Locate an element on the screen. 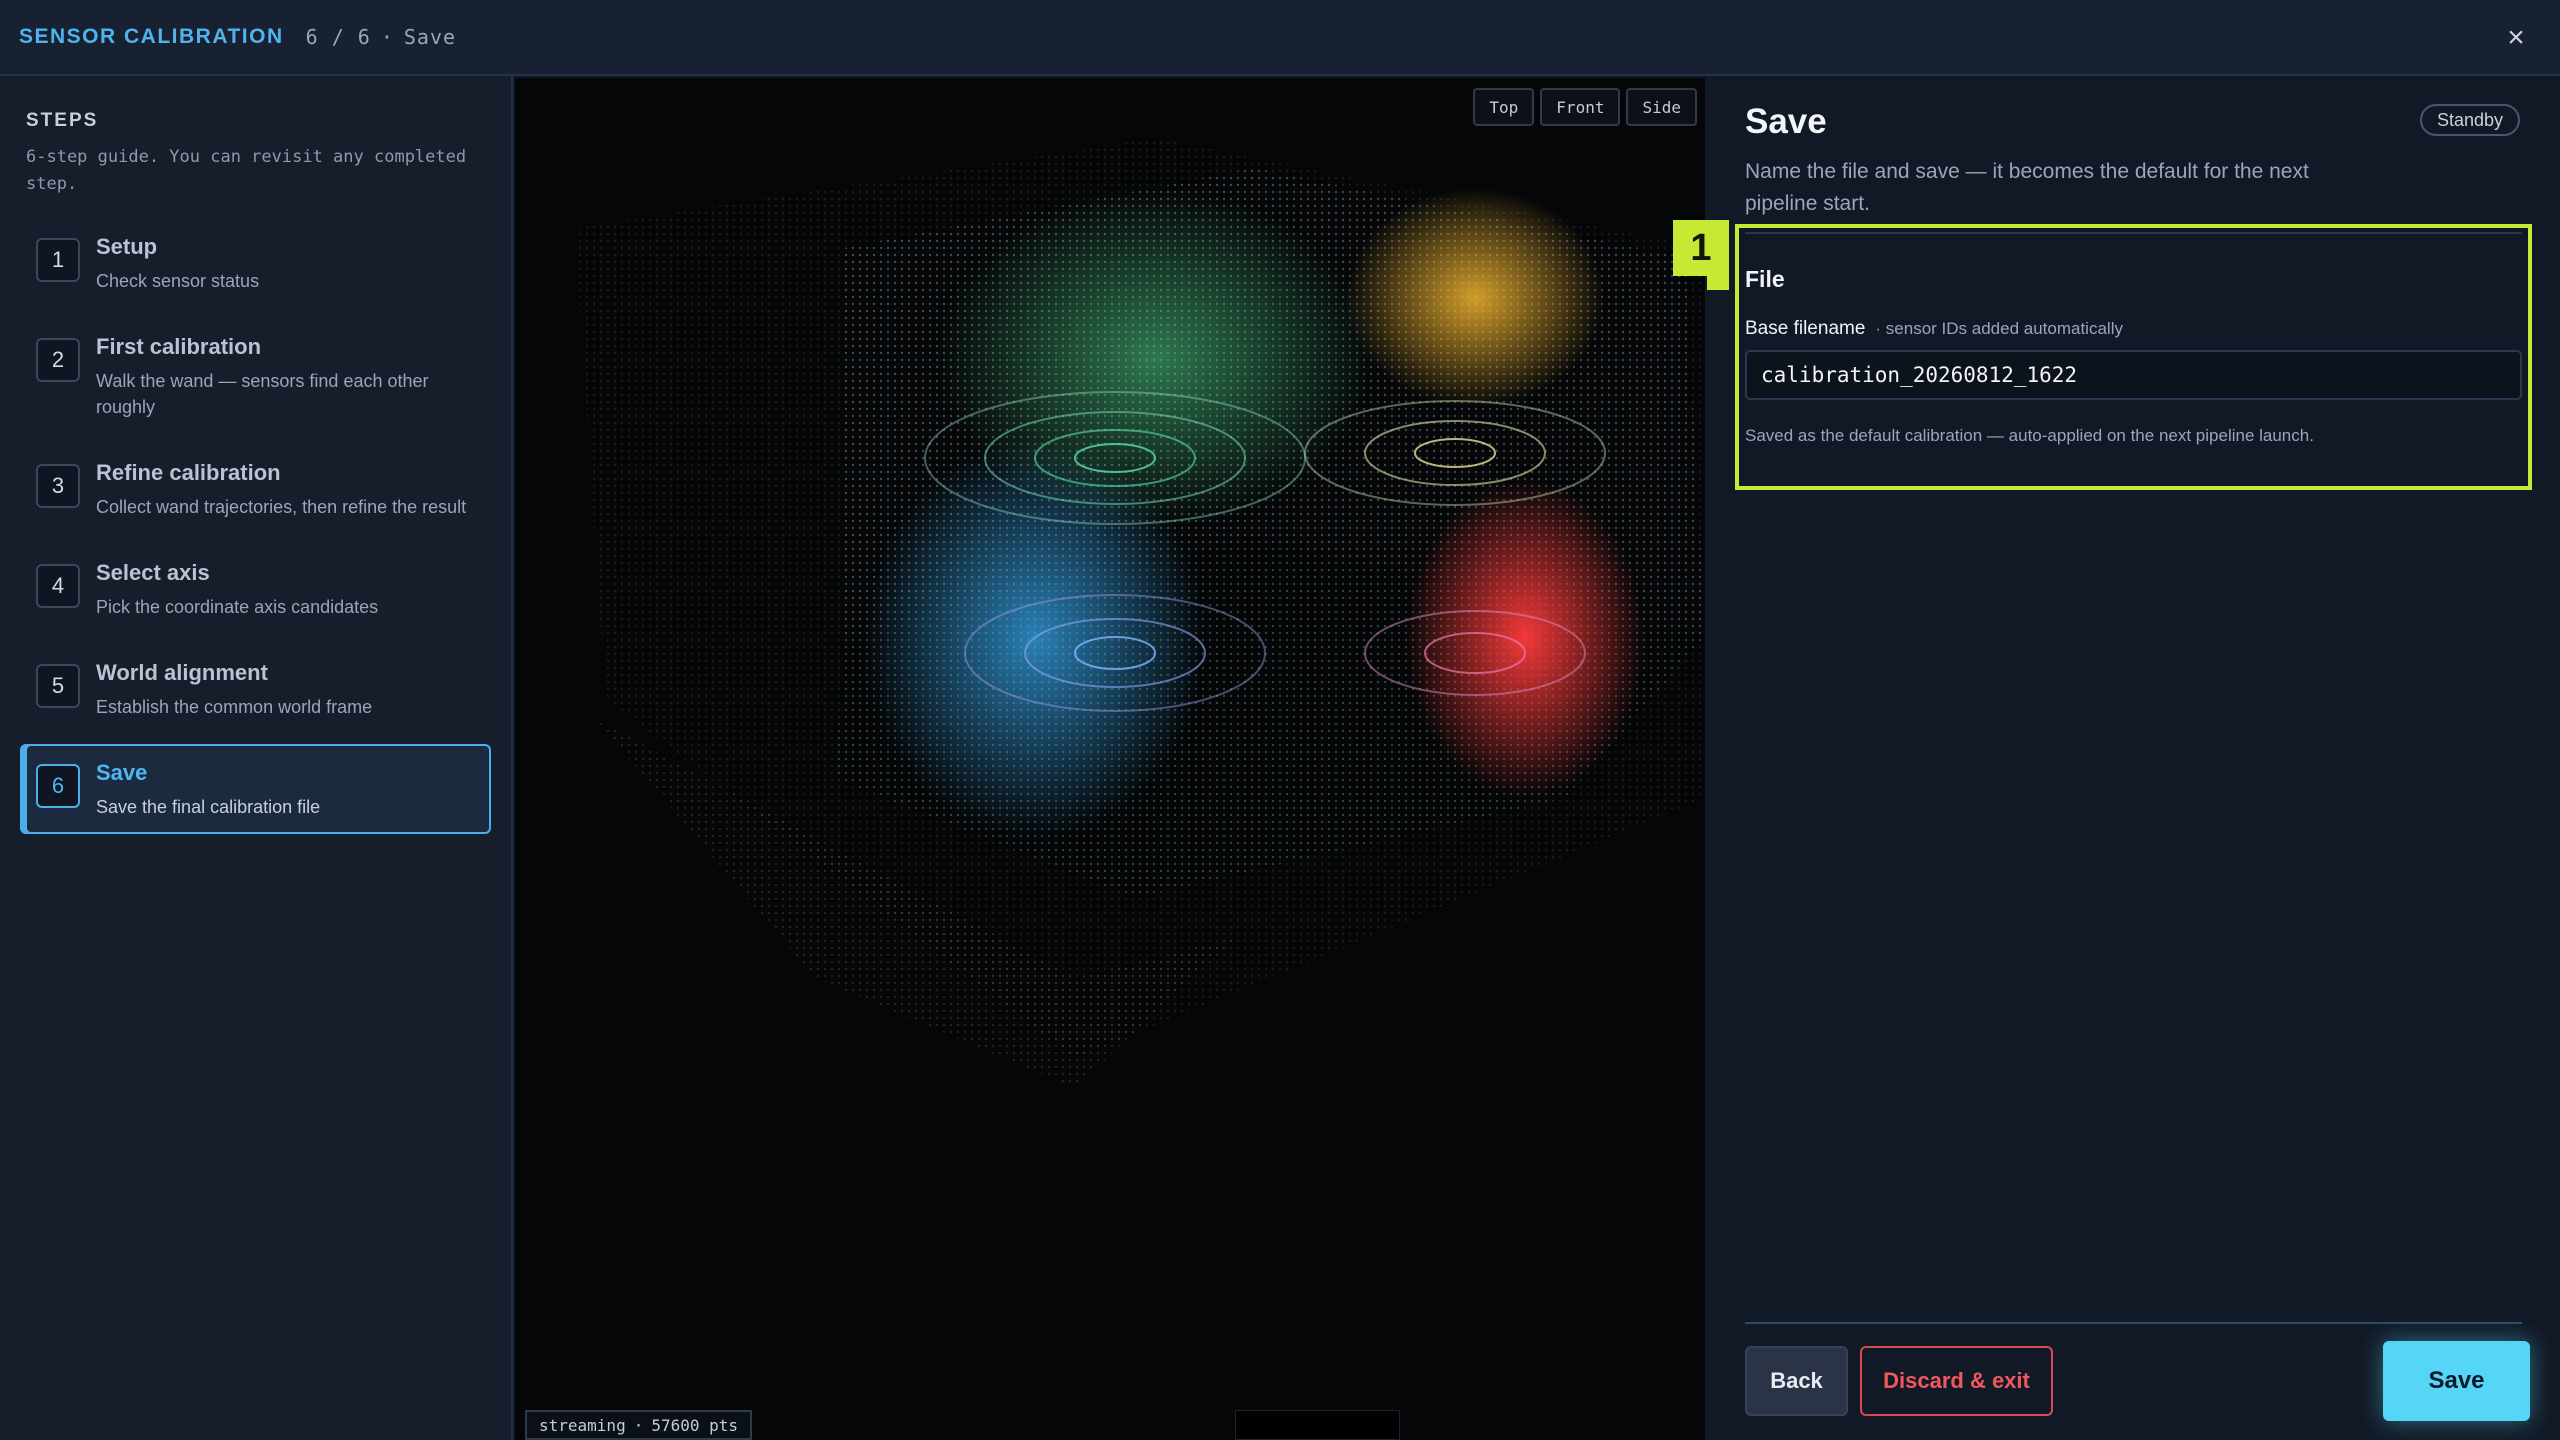 This screenshot has width=2560, height=1440. step-label: Select axis is located at coordinates (153, 572).